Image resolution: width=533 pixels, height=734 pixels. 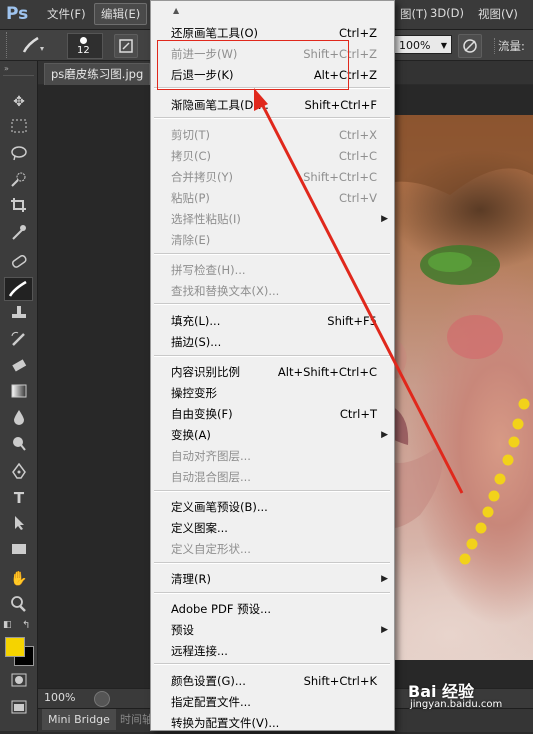 What do you see at coordinates (261, 99) in the screenshot?
I see `annotation-arrowhead` at bounding box center [261, 99].